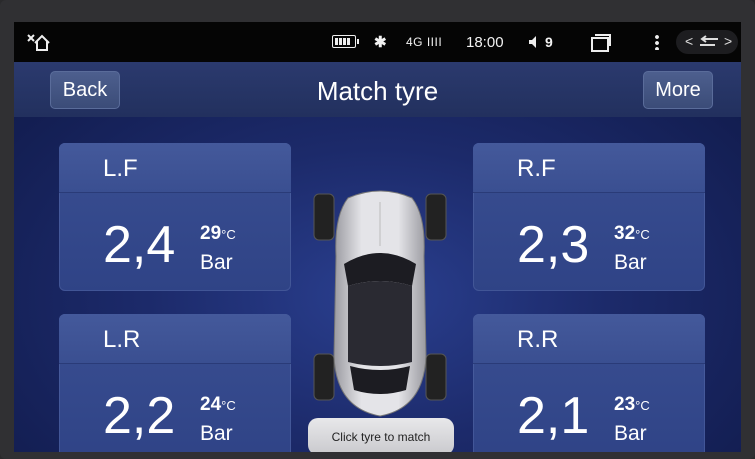 Image resolution: width=755 pixels, height=459 pixels. Describe the element at coordinates (436, 377) in the screenshot. I see `tyre-rear-right` at that location.